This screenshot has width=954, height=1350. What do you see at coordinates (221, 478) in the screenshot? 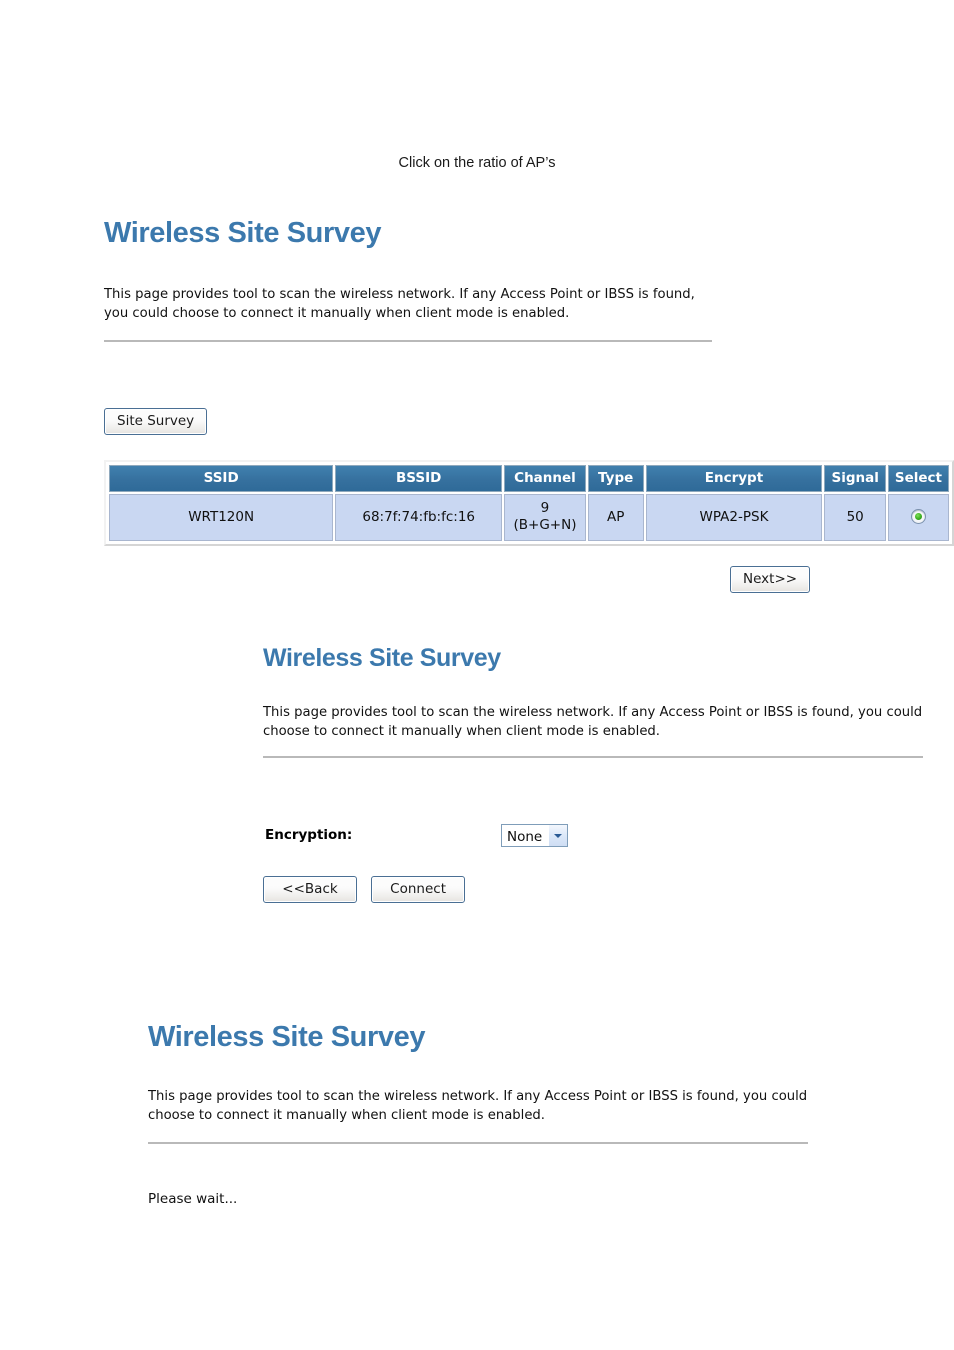
I see `column-header-ssid: SSID` at bounding box center [221, 478].